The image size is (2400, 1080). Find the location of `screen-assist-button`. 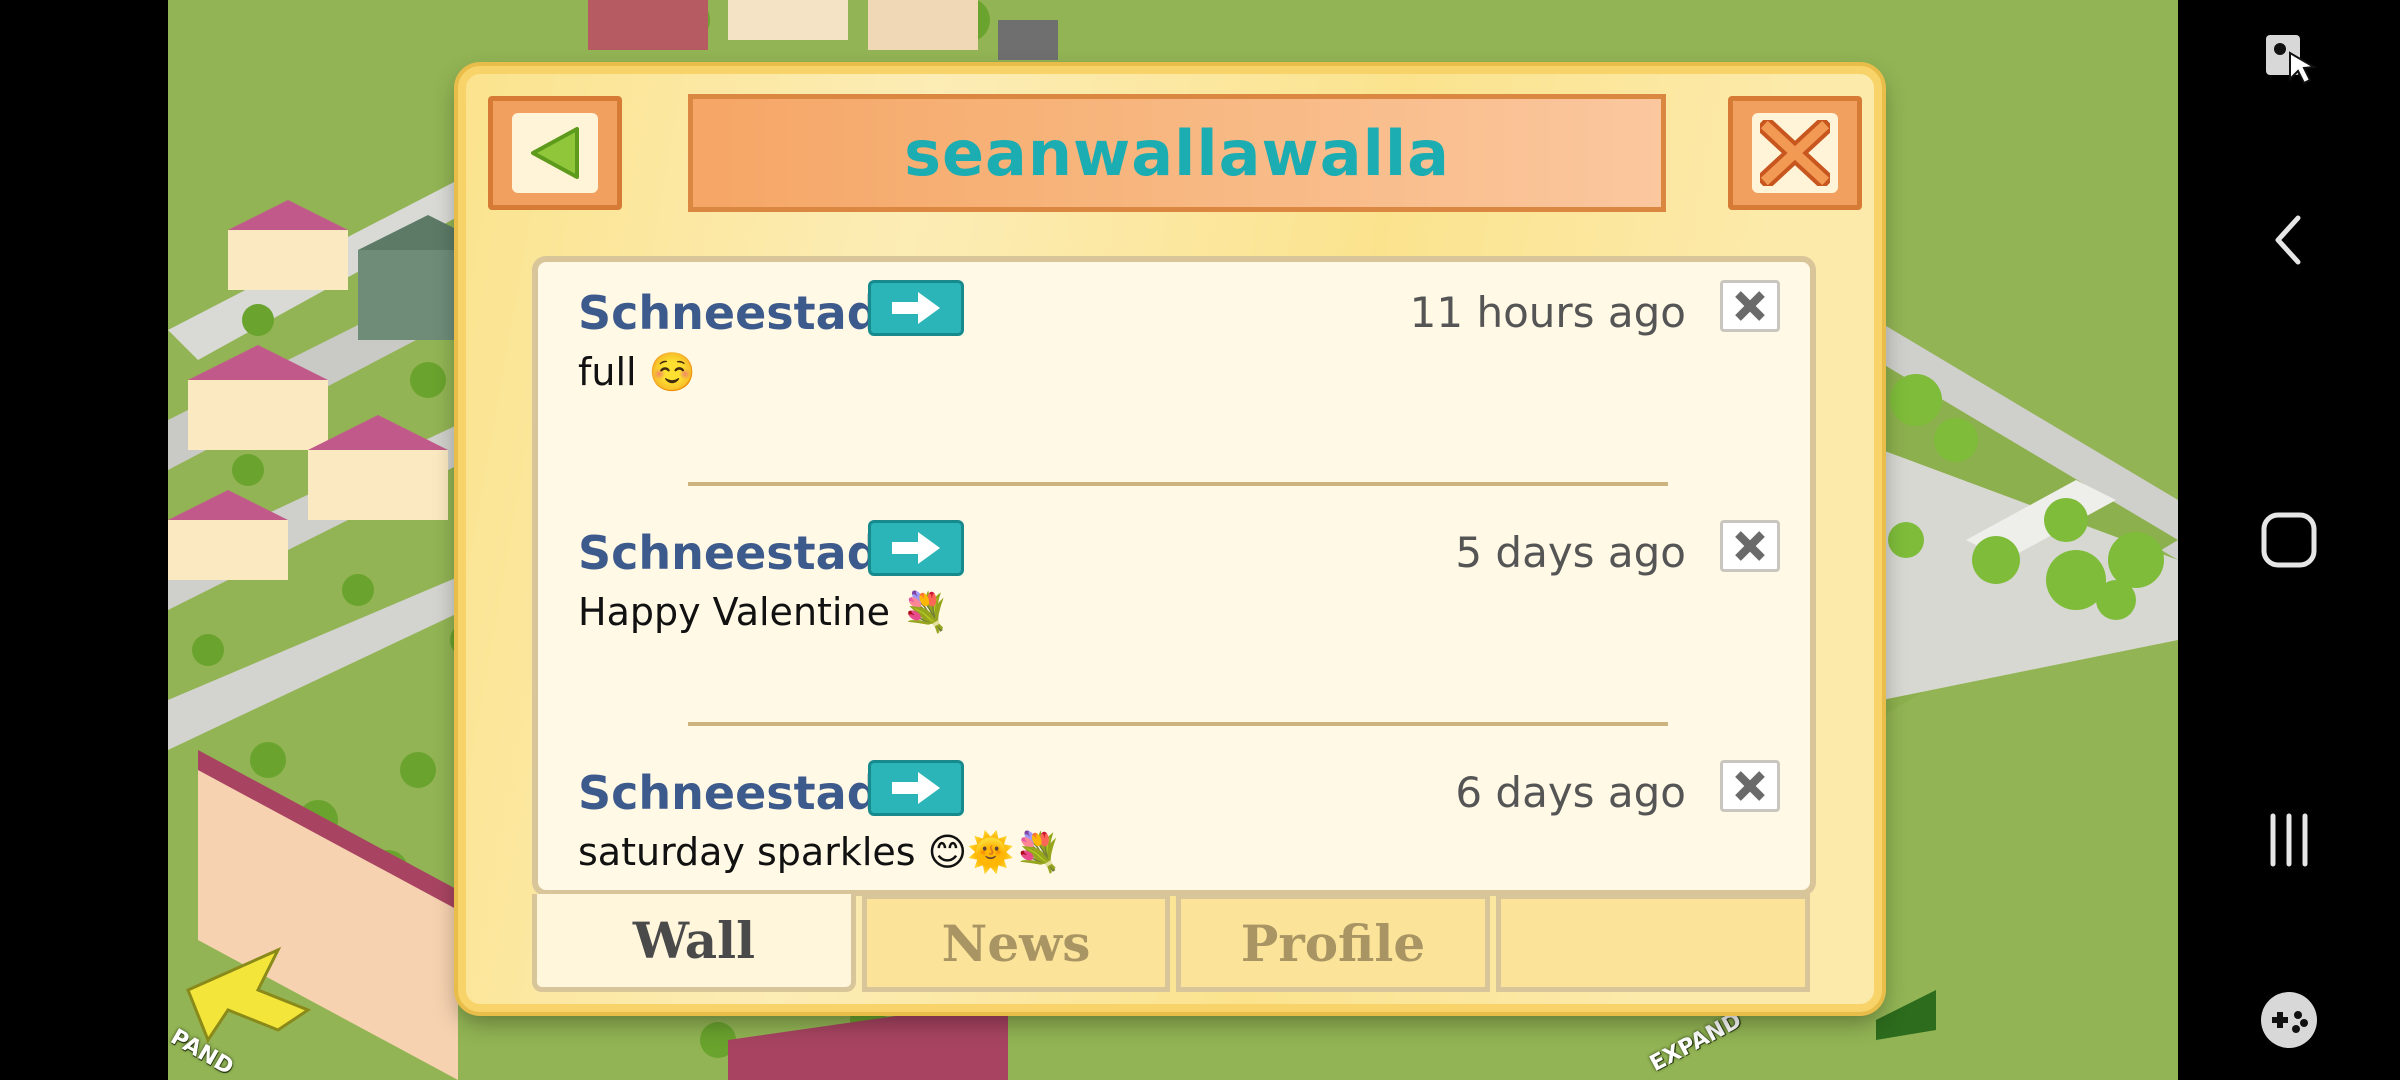

screen-assist-button is located at coordinates (2289, 60).